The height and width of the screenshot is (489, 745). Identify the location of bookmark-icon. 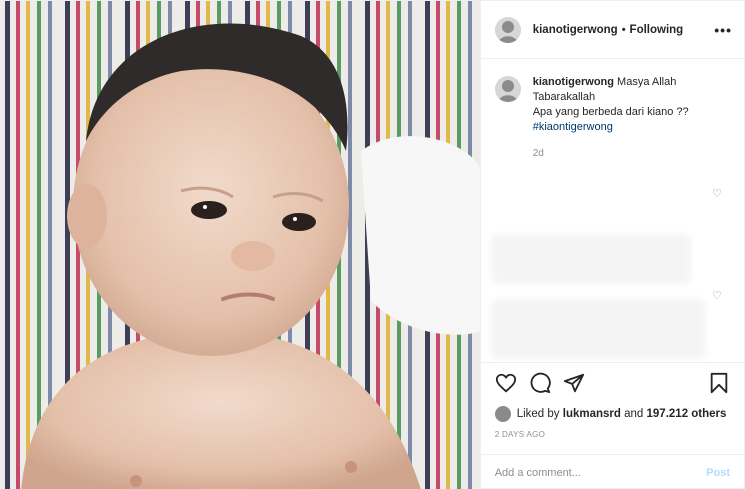
(719, 383).